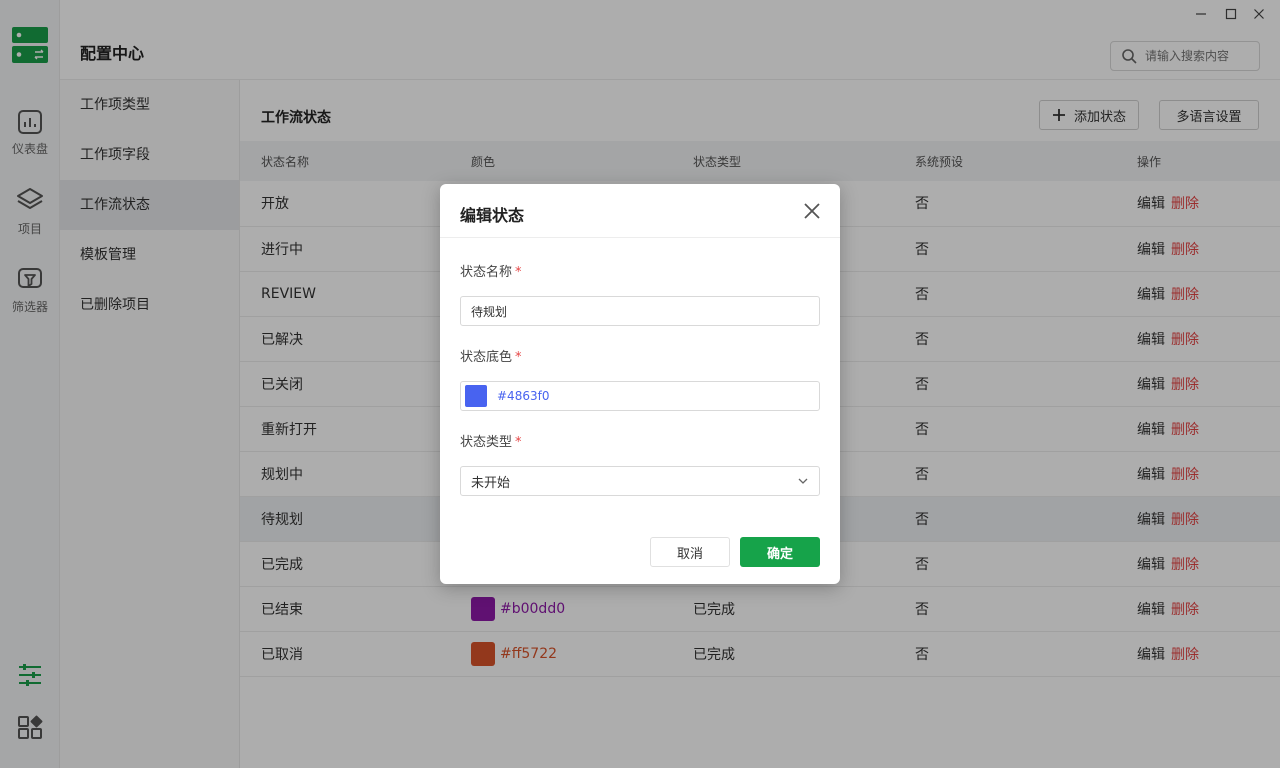 The image size is (1280, 768). What do you see at coordinates (492, 215) in the screenshot?
I see `dialog-title: 编辑状态` at bounding box center [492, 215].